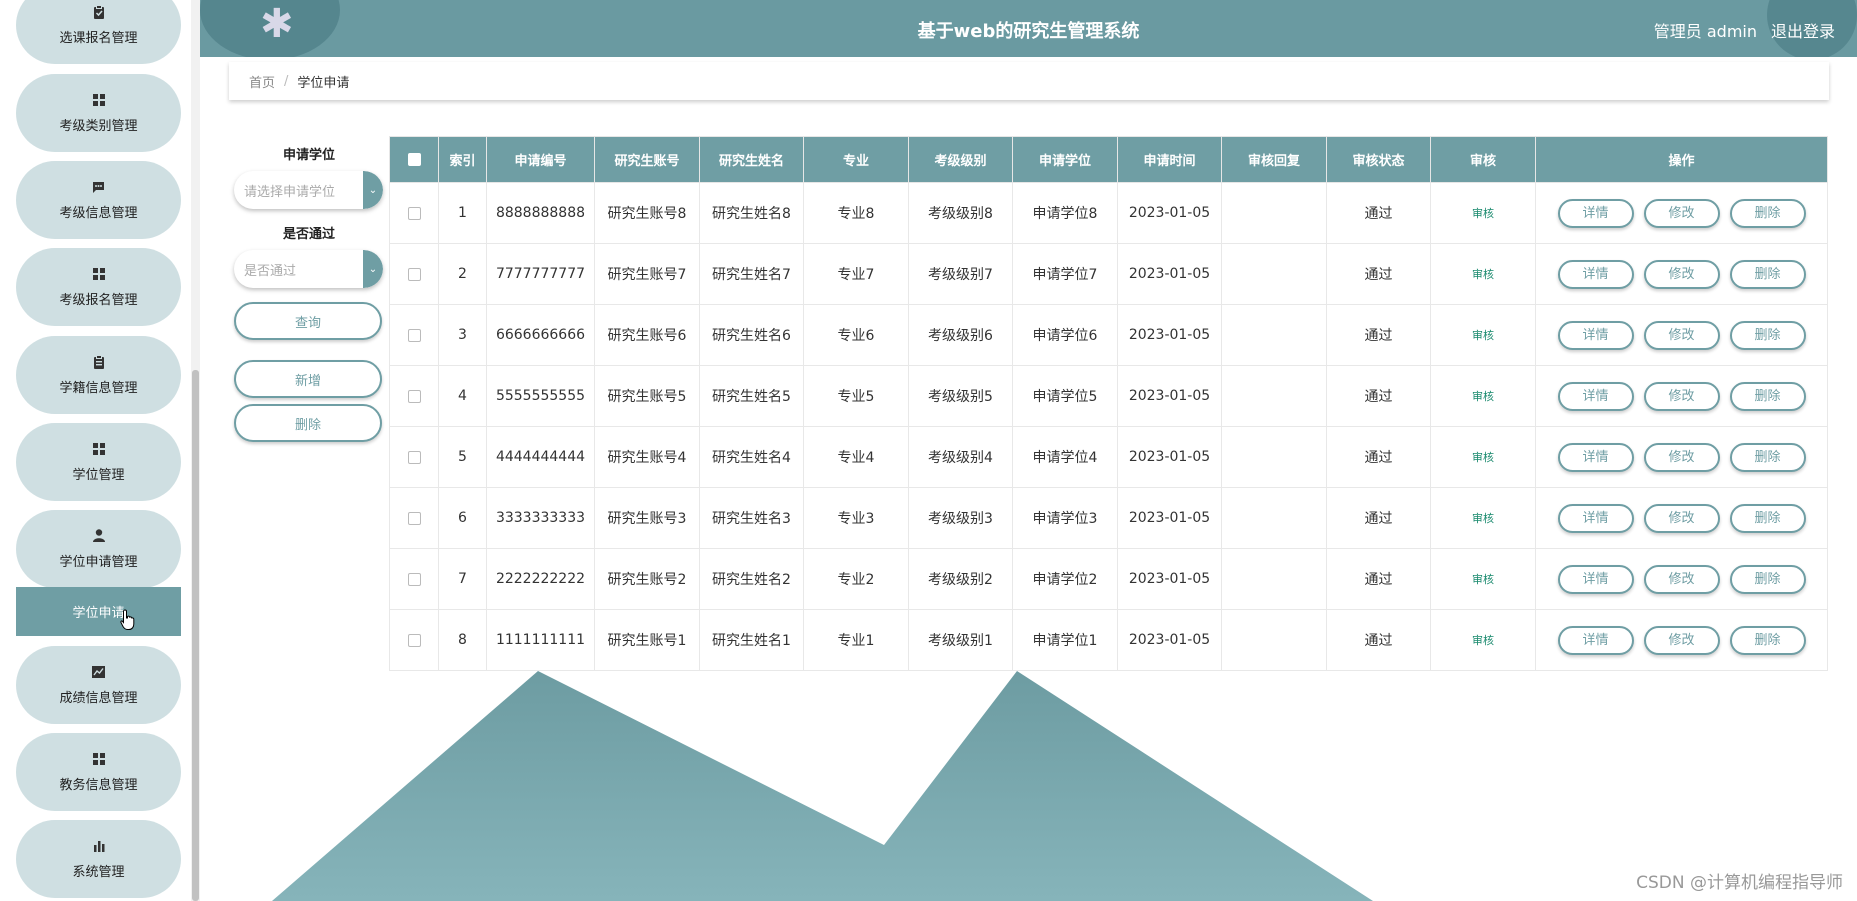  Describe the element at coordinates (960, 579) in the screenshot. I see `exam-level-cell: 考级级别2` at that location.